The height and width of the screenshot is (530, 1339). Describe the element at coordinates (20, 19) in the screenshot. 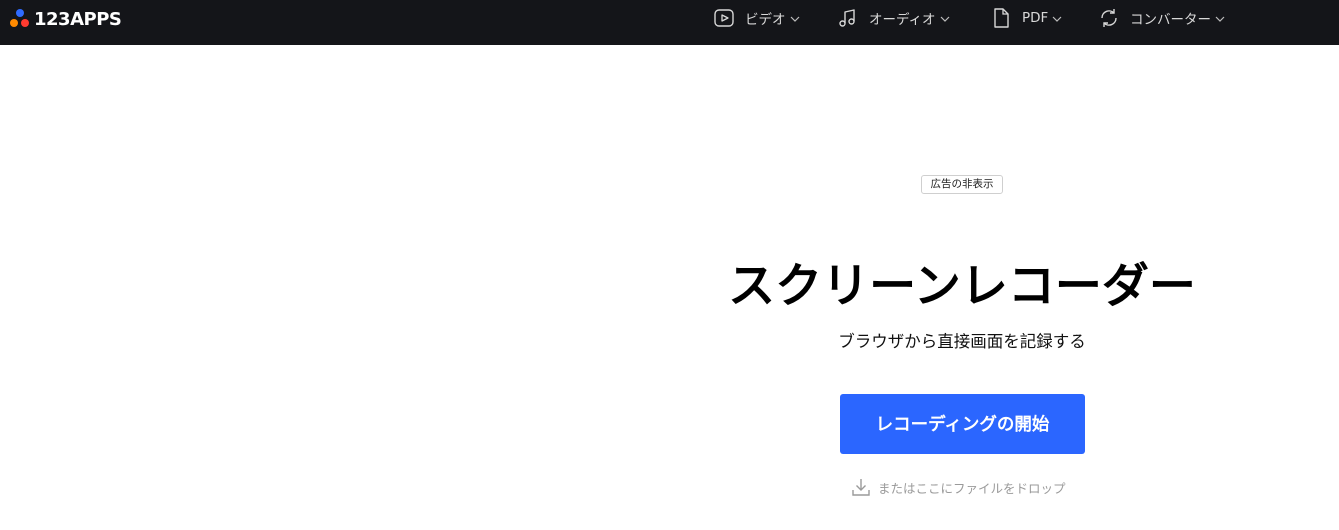

I see `logo-dots-icon` at that location.